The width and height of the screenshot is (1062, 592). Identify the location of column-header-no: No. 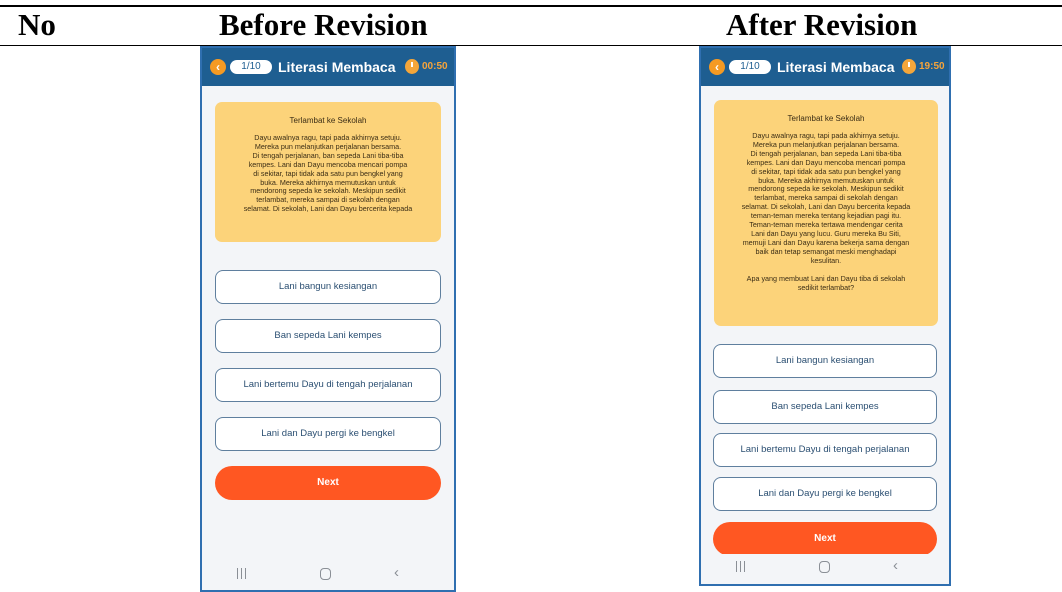
(37, 24).